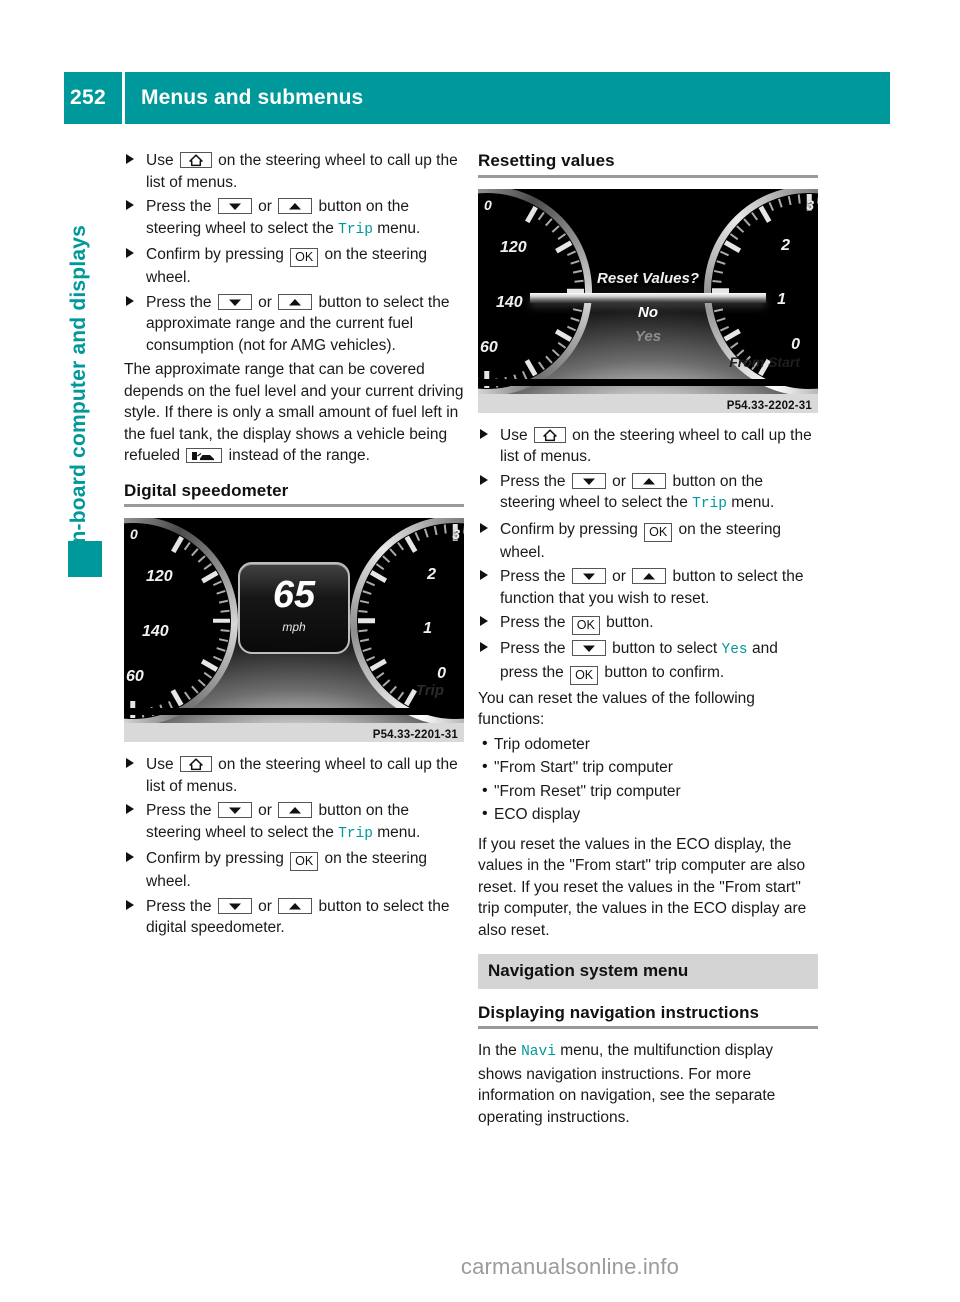 The image size is (960, 1302). I want to click on page-title: Menus and submenus, so click(252, 97).